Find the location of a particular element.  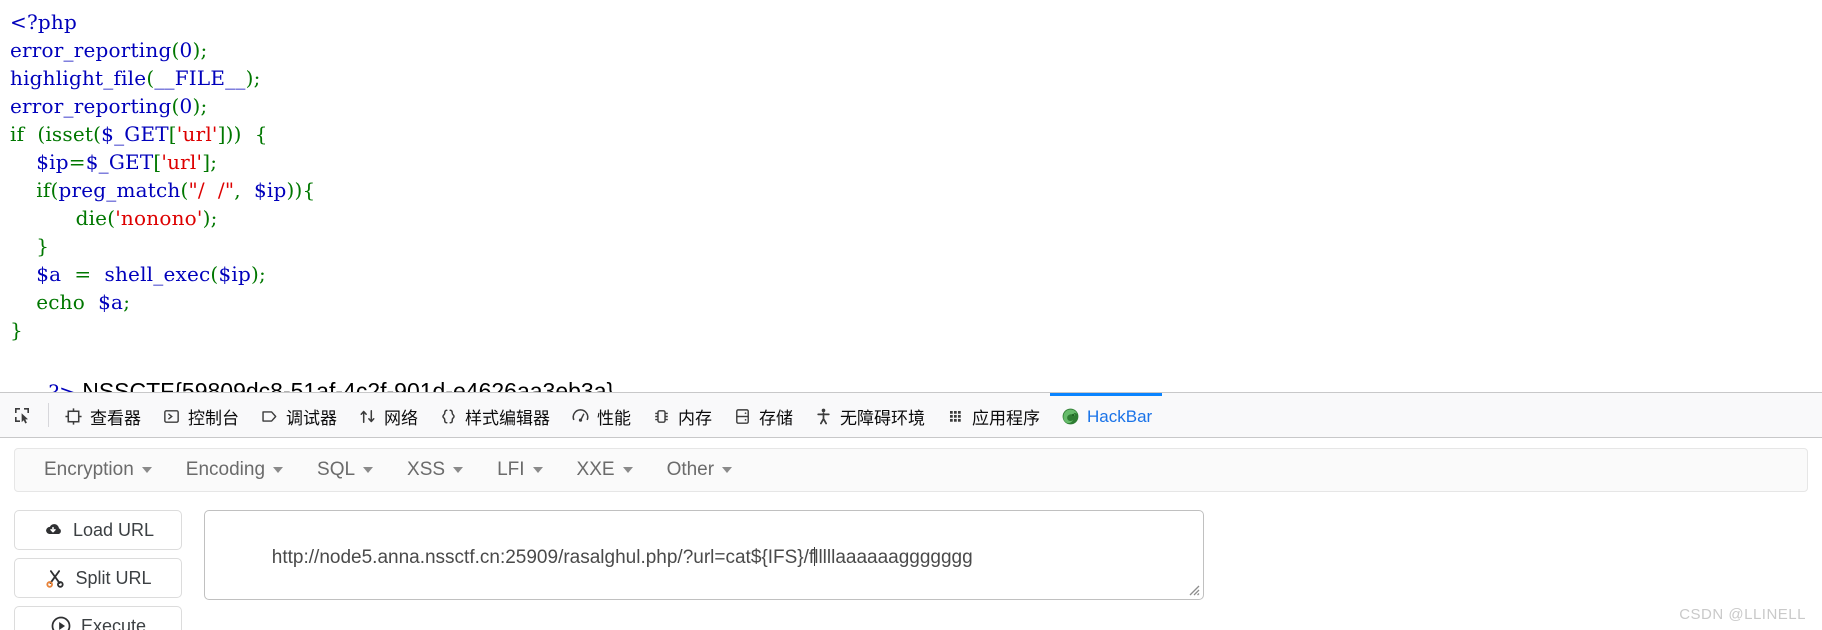

devtools-tab-style-editor: 样式编辑器 is located at coordinates (494, 415).